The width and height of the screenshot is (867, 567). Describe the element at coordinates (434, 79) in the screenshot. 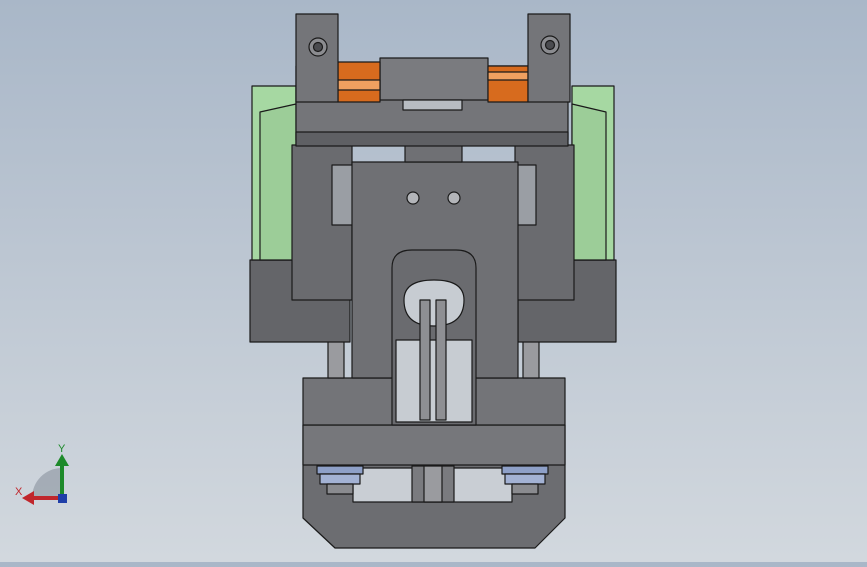

I see `top-hub` at that location.